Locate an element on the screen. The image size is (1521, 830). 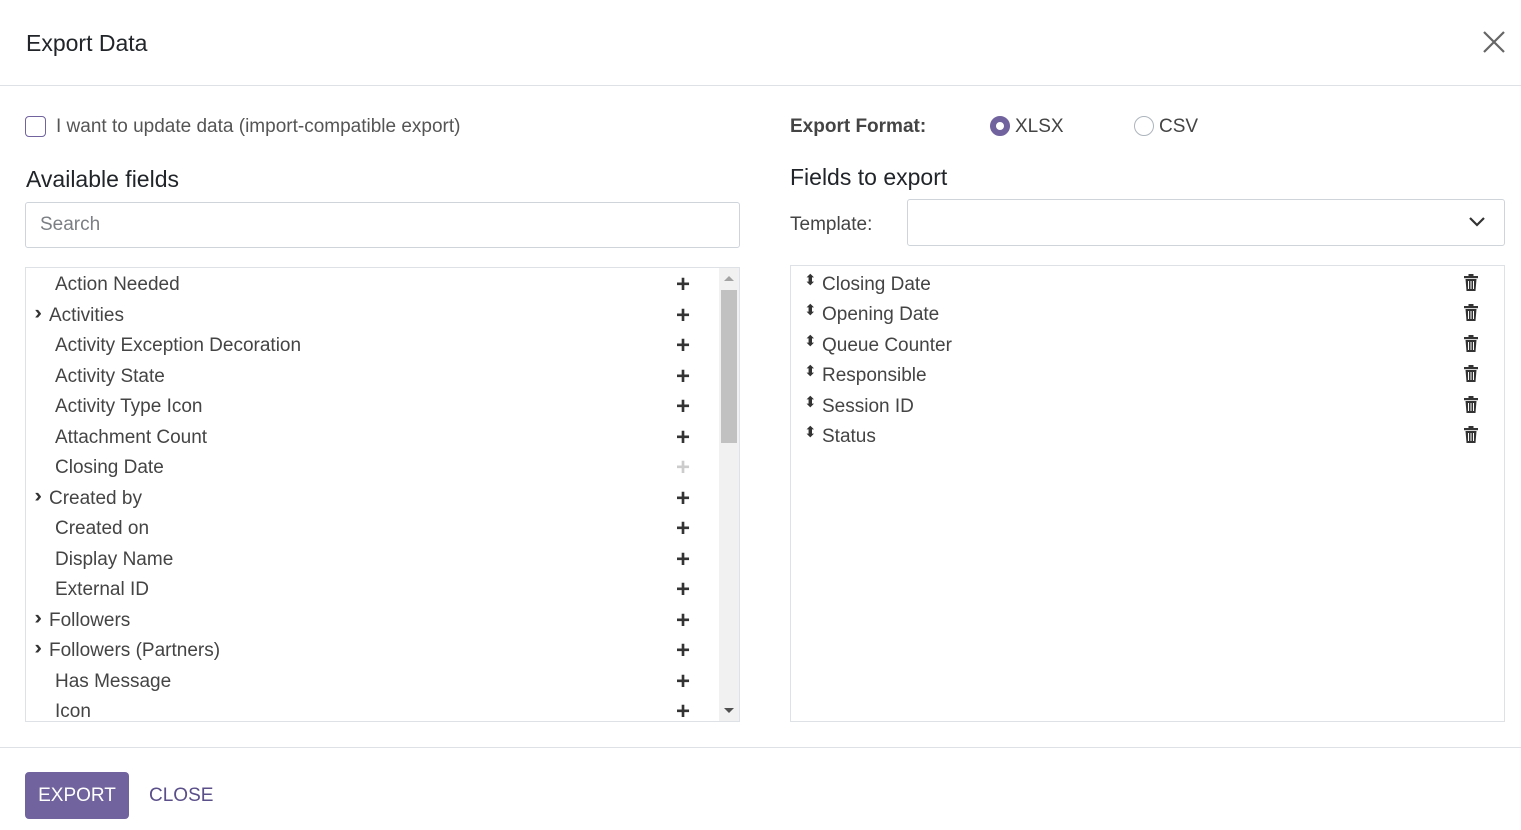
available-field-item: Activity Type Icon + is located at coordinates (372, 407).